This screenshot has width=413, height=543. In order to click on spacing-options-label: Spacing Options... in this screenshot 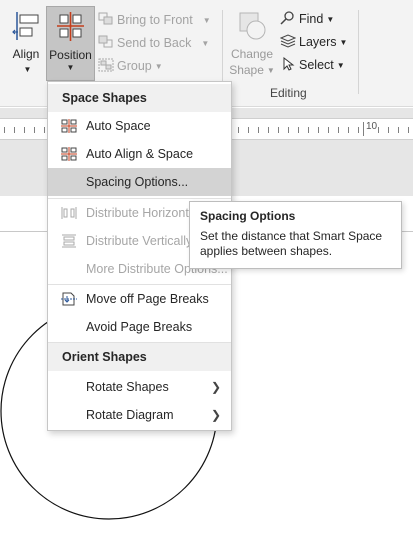, I will do `click(137, 182)`.